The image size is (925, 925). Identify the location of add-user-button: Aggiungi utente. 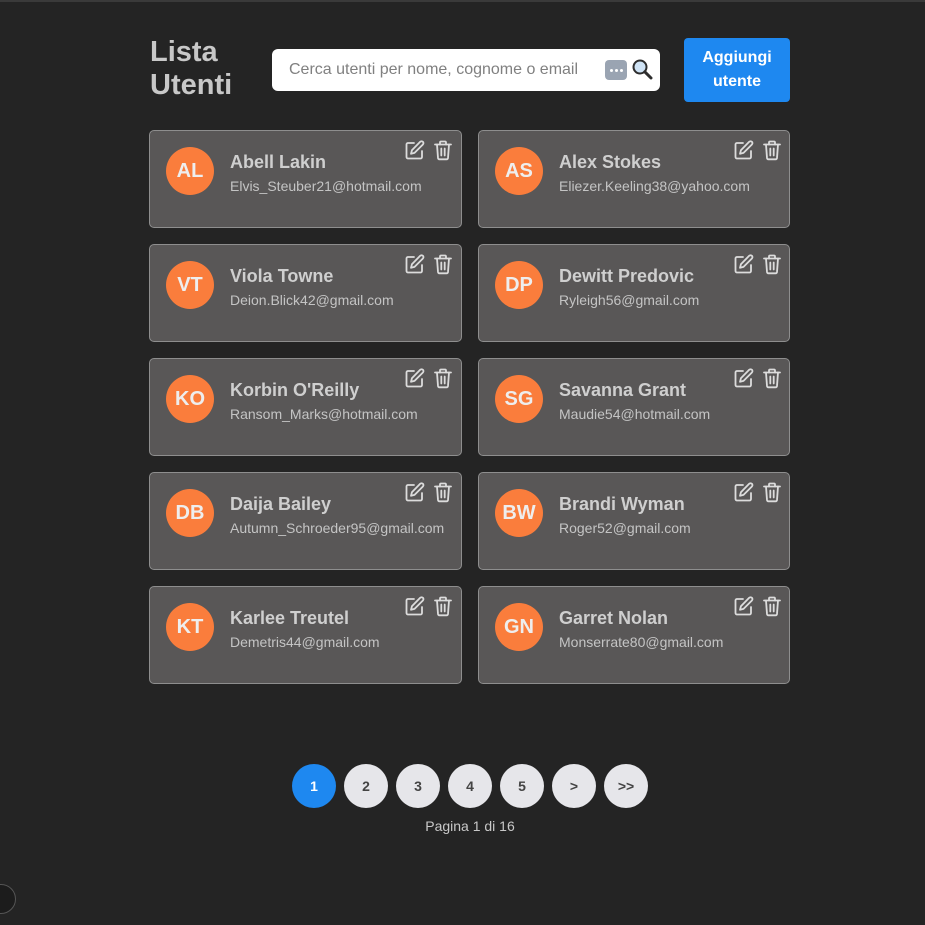
(737, 70).